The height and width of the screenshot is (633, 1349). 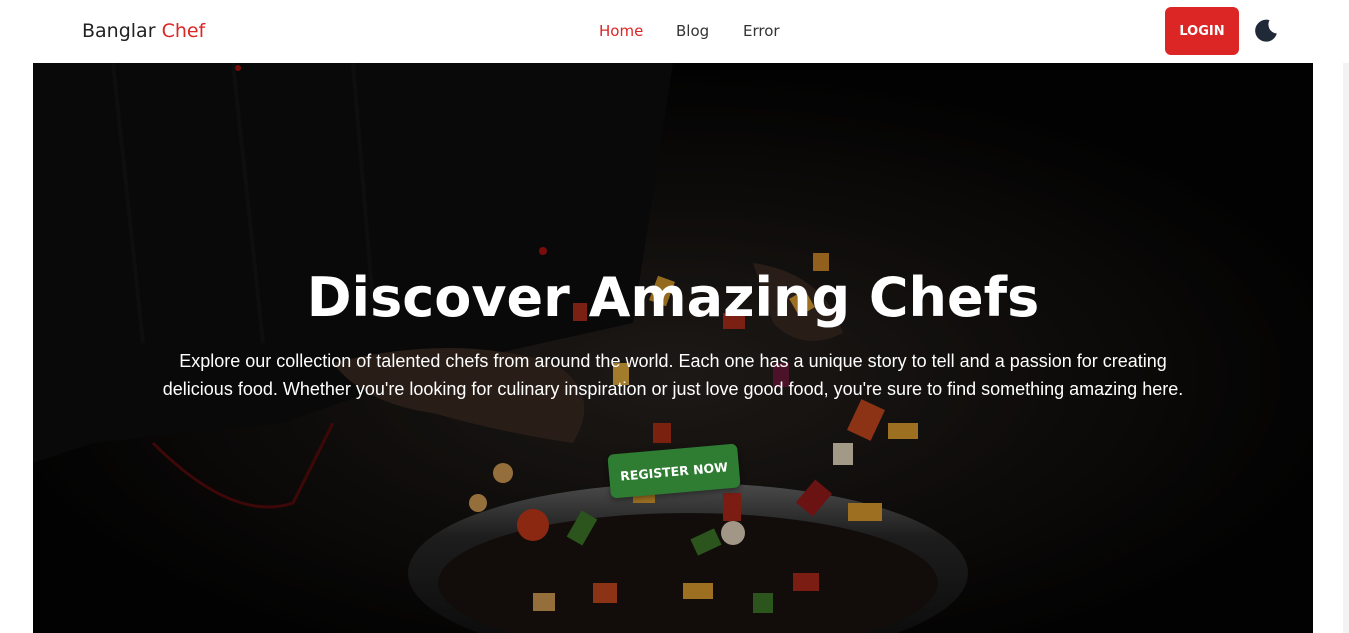 What do you see at coordinates (673, 297) in the screenshot?
I see `hero-title: Discover Amazing Chefs` at bounding box center [673, 297].